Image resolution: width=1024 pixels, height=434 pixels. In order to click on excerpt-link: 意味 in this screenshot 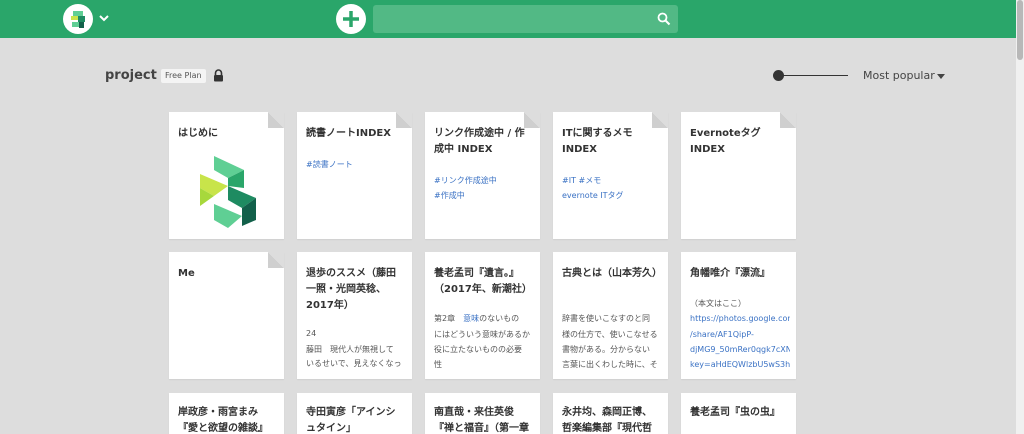, I will do `click(471, 318)`.